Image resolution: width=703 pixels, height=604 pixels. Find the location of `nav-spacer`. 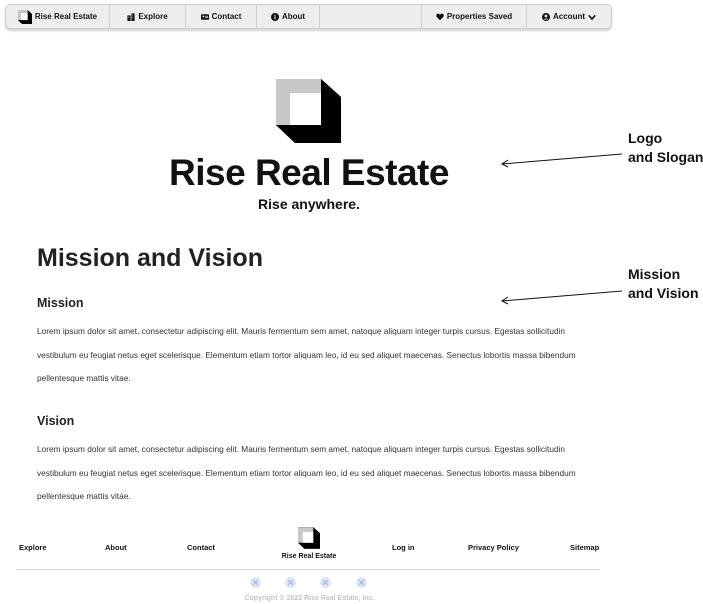

nav-spacer is located at coordinates (371, 16).